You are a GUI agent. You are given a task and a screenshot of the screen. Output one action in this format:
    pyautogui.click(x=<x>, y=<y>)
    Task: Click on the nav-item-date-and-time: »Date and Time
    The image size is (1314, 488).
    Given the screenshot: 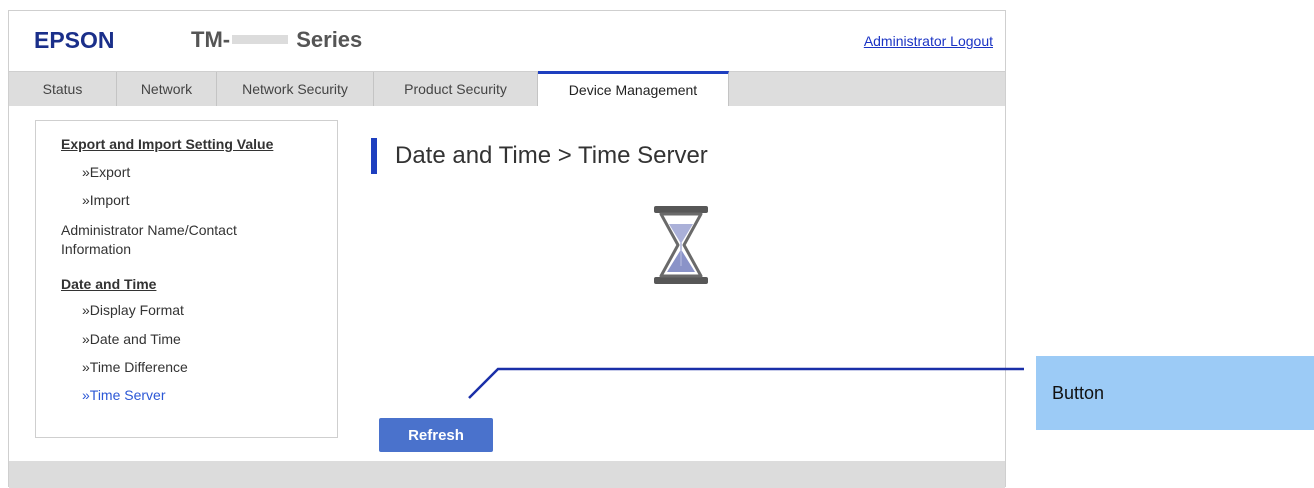 What is the action you would take?
    pyautogui.click(x=131, y=339)
    